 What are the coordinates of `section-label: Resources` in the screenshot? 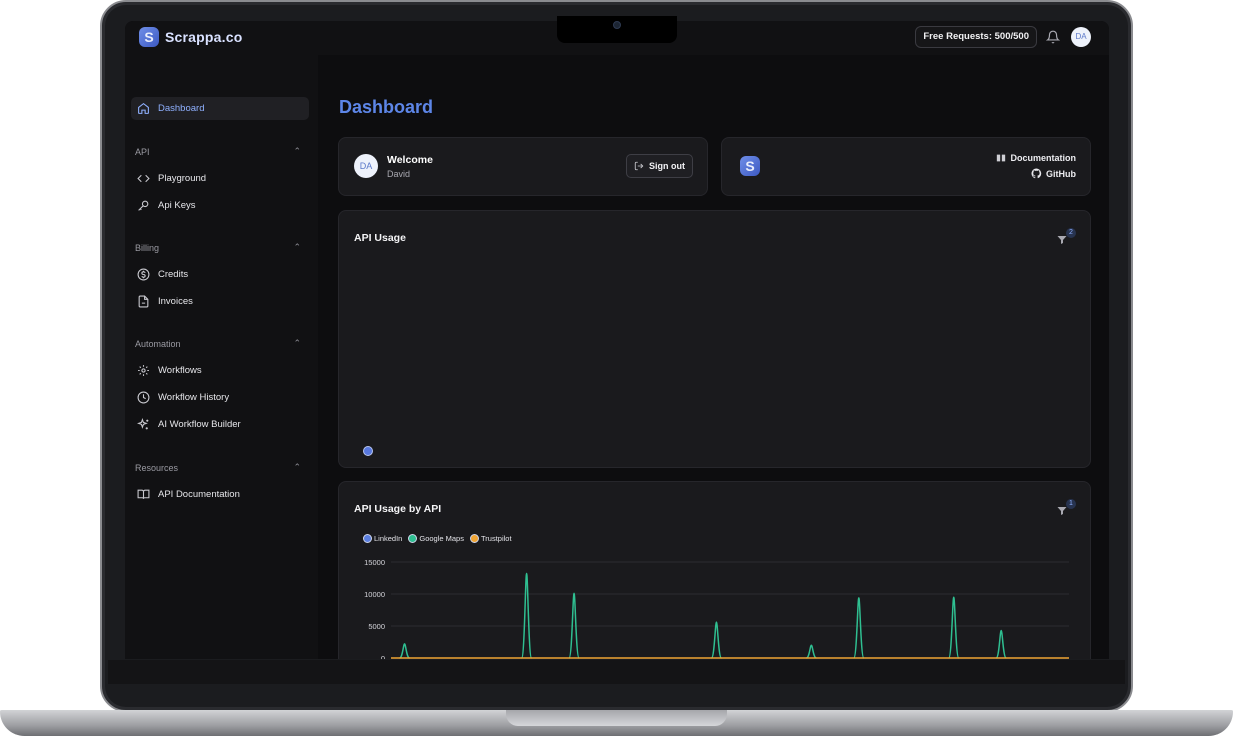 It's located at (157, 467).